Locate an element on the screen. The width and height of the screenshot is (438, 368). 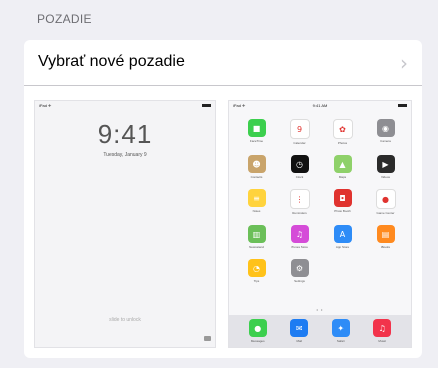
game-center-icon: ● is located at coordinates (385, 199).